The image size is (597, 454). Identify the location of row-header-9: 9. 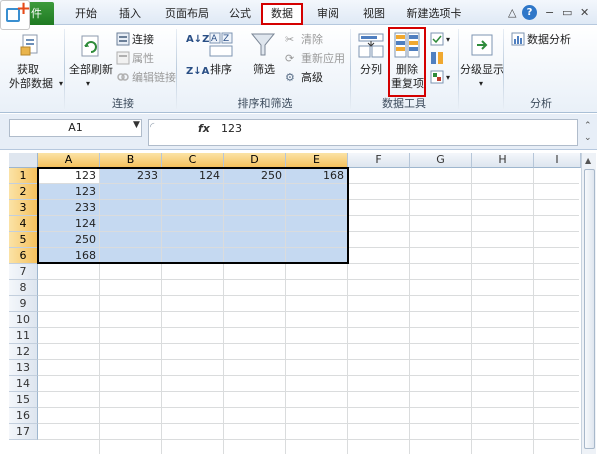
(23, 304).